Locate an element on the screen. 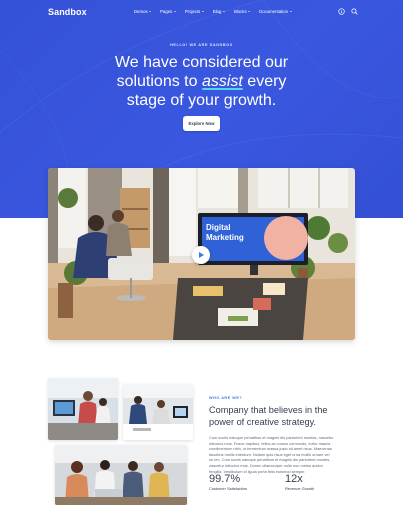 This screenshot has width=403, height=505. menu-item-documentation: Documentation is located at coordinates (275, 11).